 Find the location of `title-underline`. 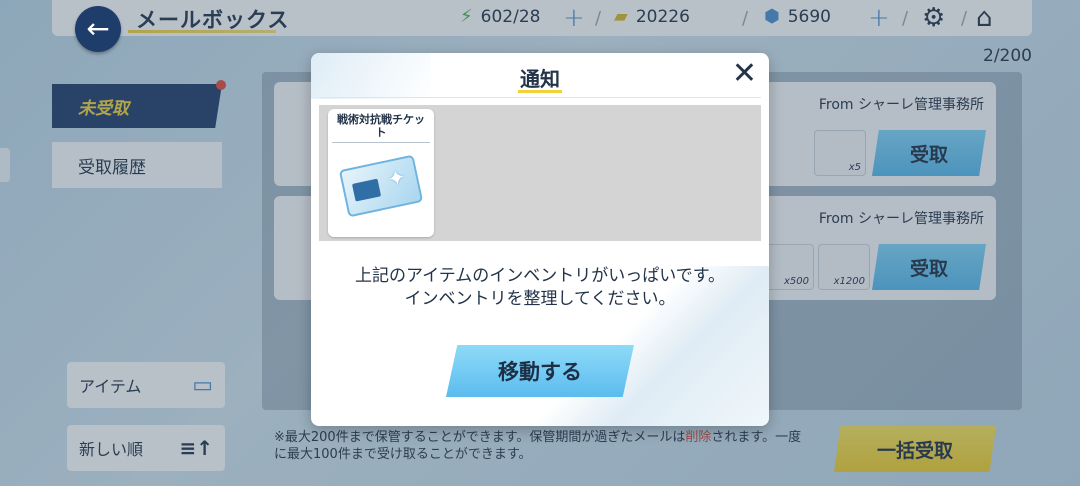

title-underline is located at coordinates (540, 91).